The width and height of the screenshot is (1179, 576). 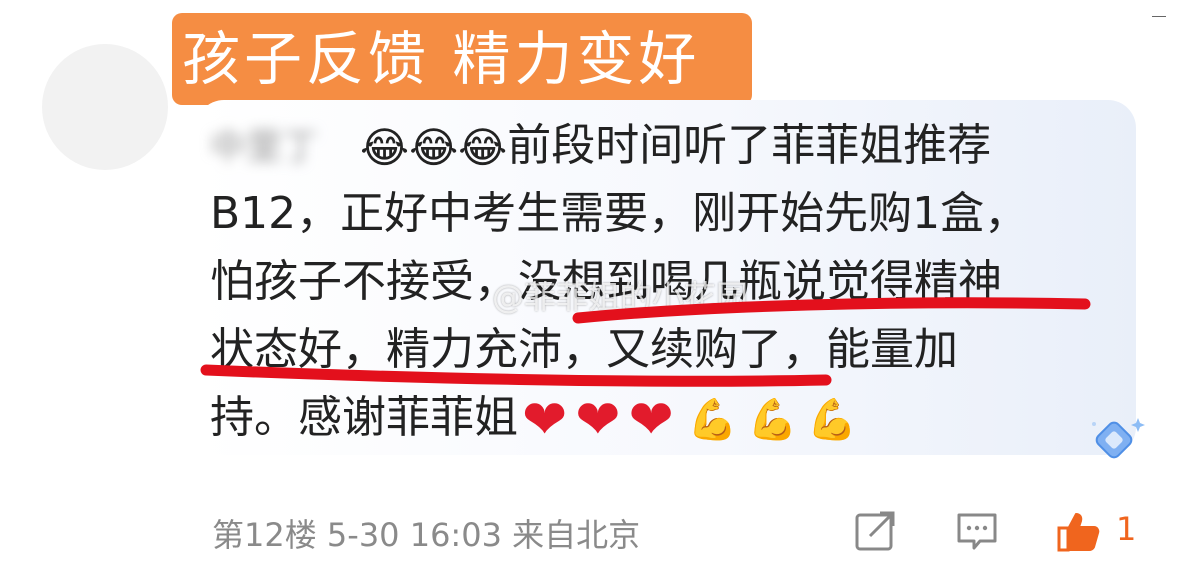 I want to click on author-name-blurred: 中里丁, so click(x=285, y=148).